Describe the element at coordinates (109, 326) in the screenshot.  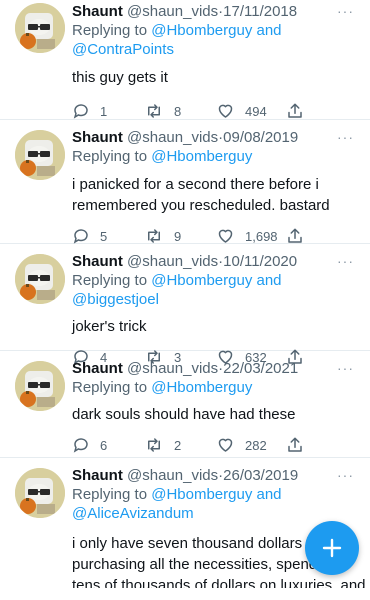
I see `tweet-text: joker's trick` at that location.